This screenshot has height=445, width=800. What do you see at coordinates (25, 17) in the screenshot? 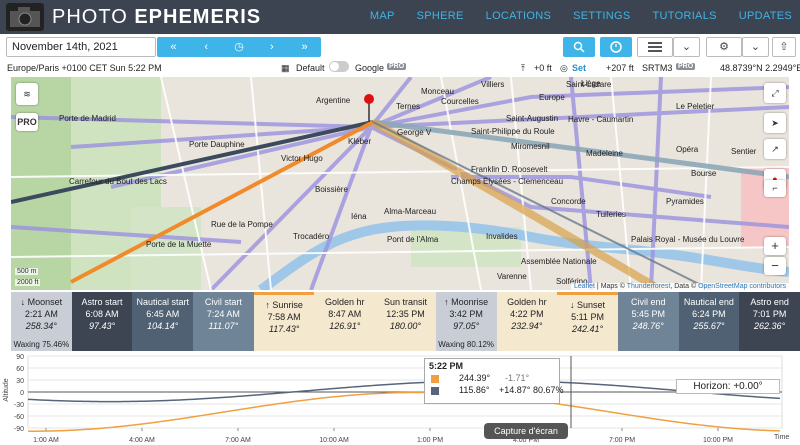
I see `camera-logo-icon` at bounding box center [25, 17].